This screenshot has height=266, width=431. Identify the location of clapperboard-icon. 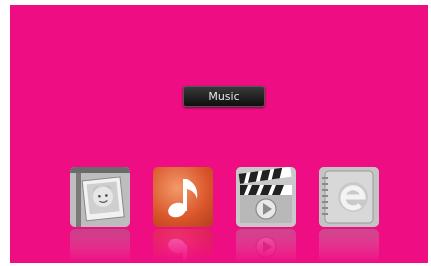
(266, 197).